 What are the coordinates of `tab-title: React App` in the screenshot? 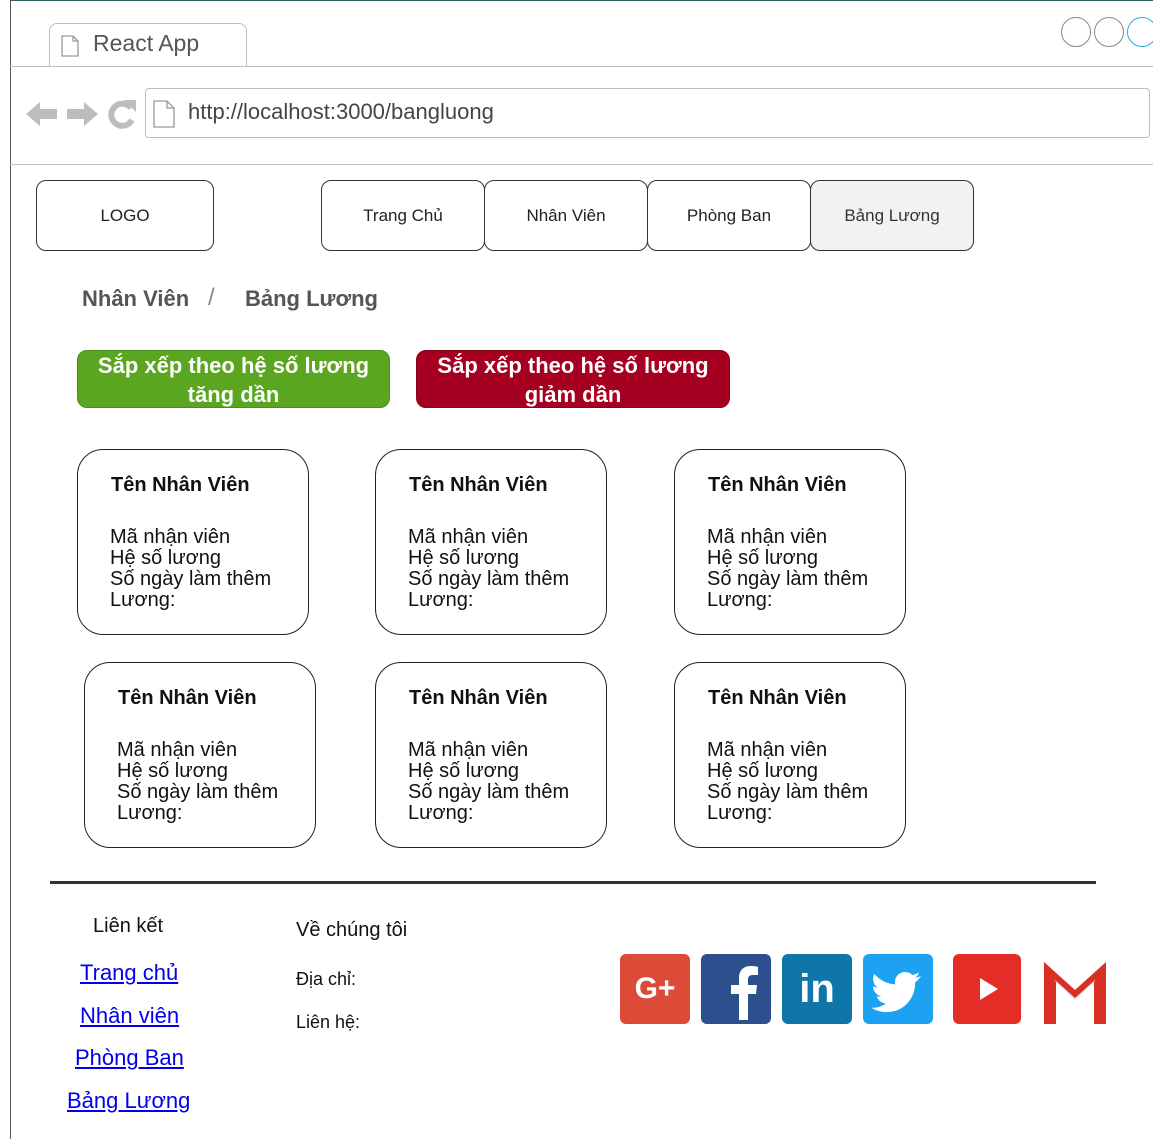 It's located at (146, 43).